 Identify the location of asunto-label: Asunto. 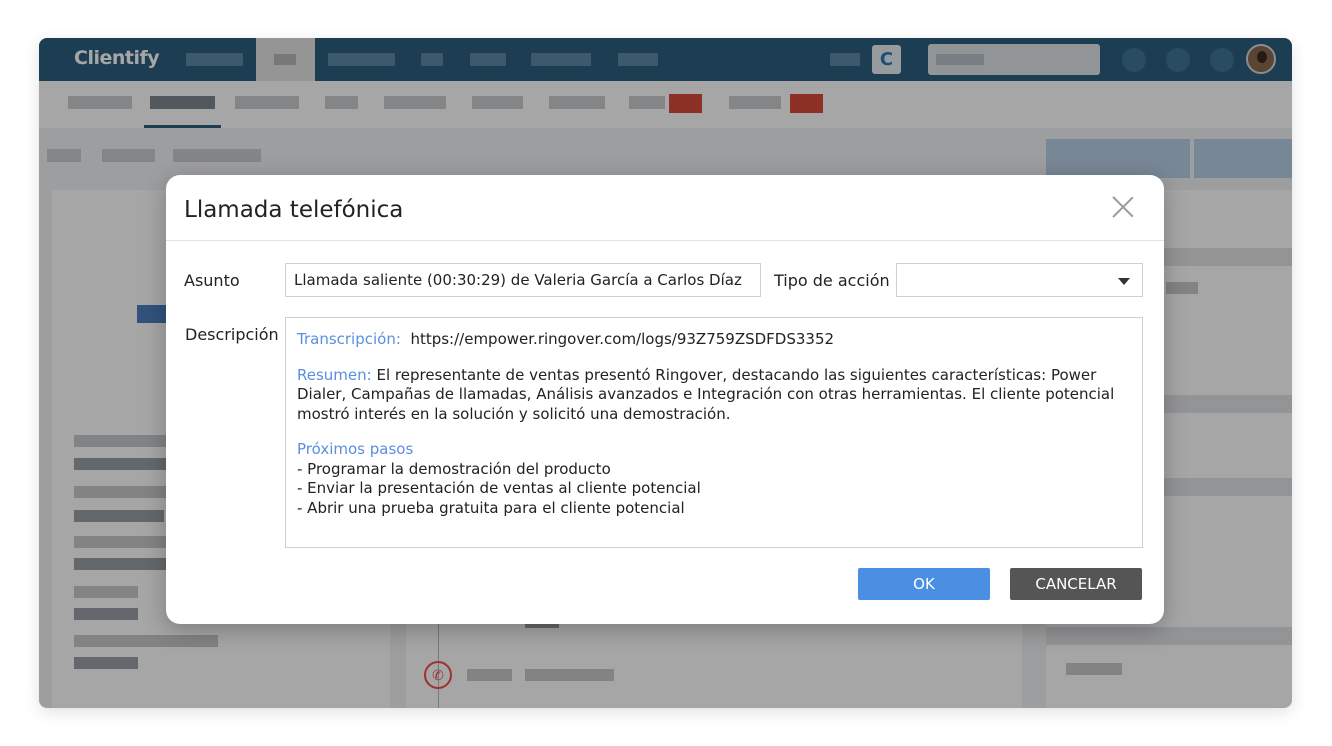
(212, 280).